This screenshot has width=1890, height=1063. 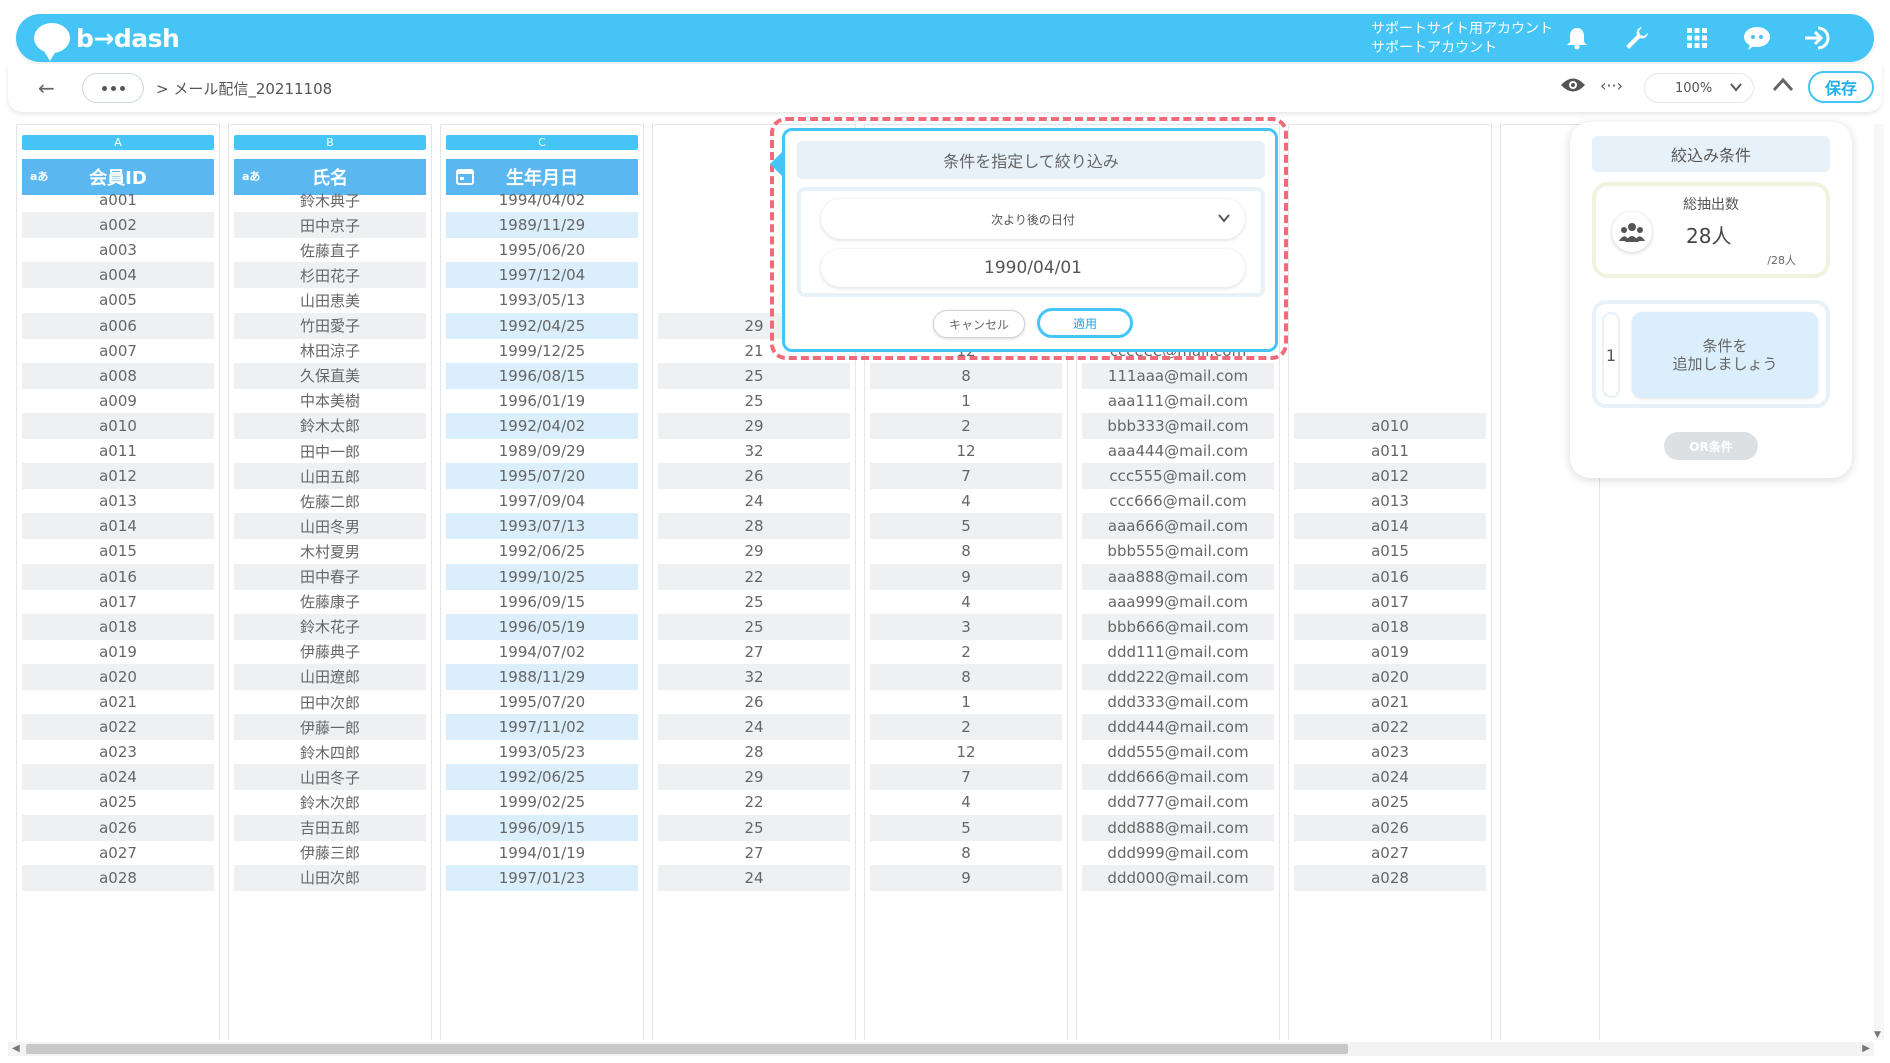 I want to click on table-cell: 杉田花子, so click(x=330, y=275).